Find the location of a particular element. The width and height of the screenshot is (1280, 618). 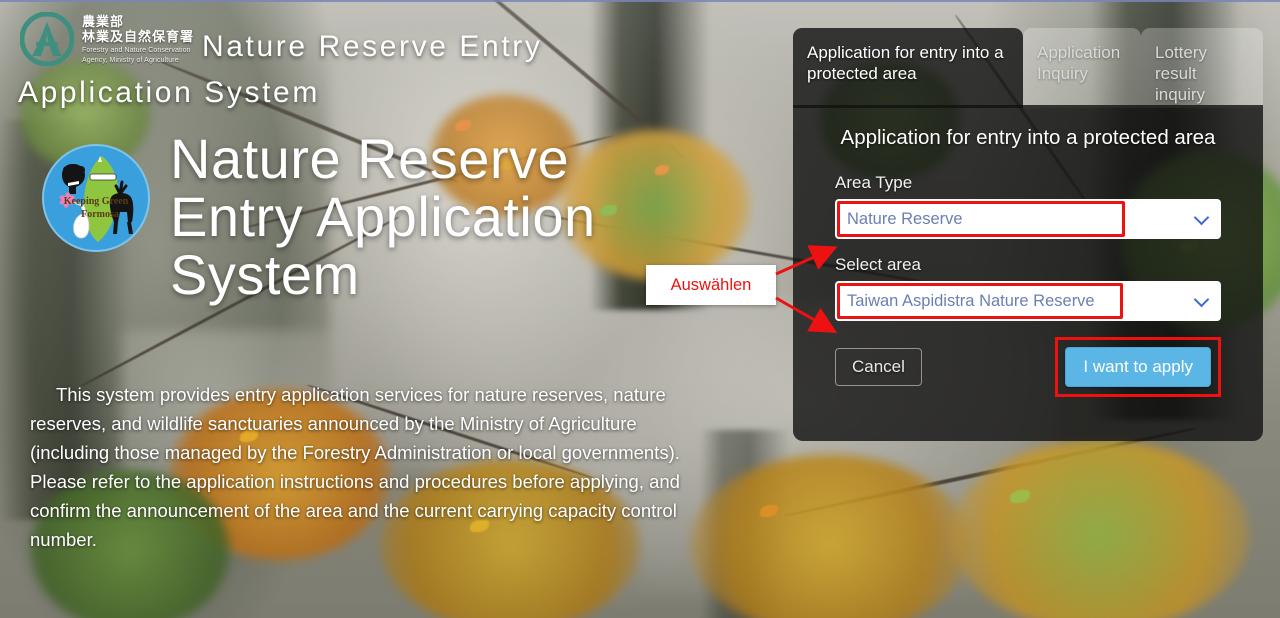

tab-application-inquiry: Application Inquiry is located at coordinates (1082, 68).